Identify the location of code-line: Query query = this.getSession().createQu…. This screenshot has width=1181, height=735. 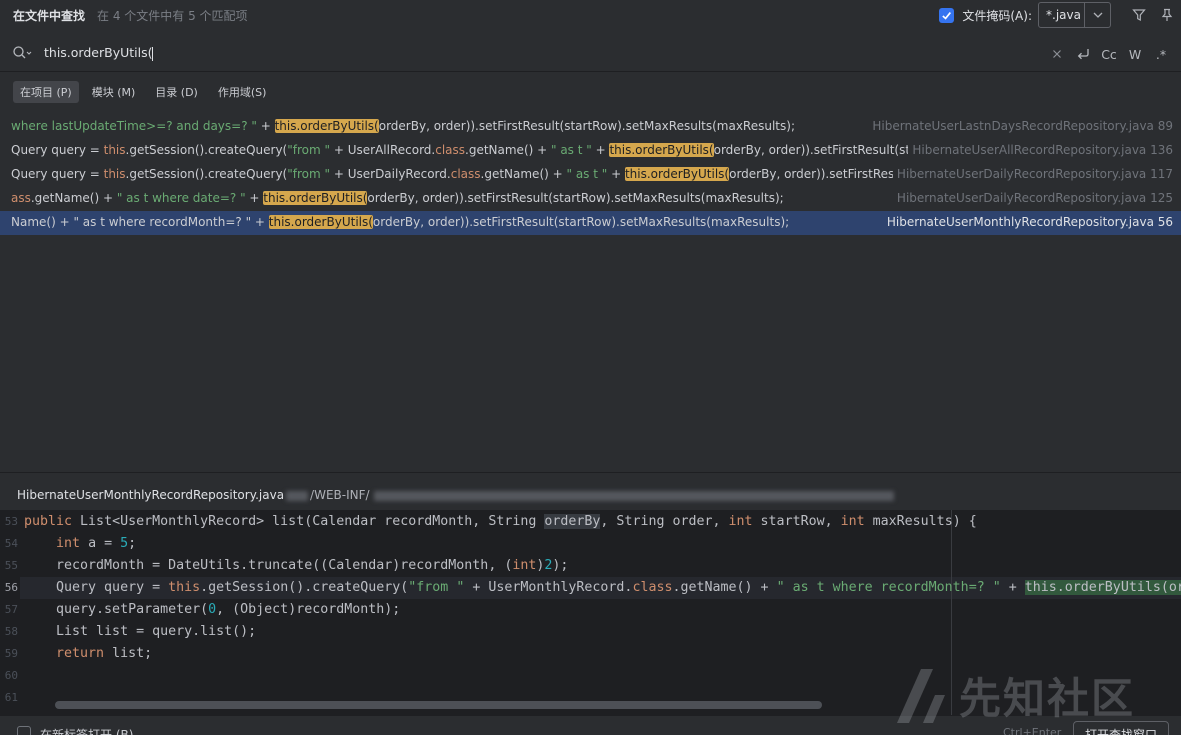
(602, 588).